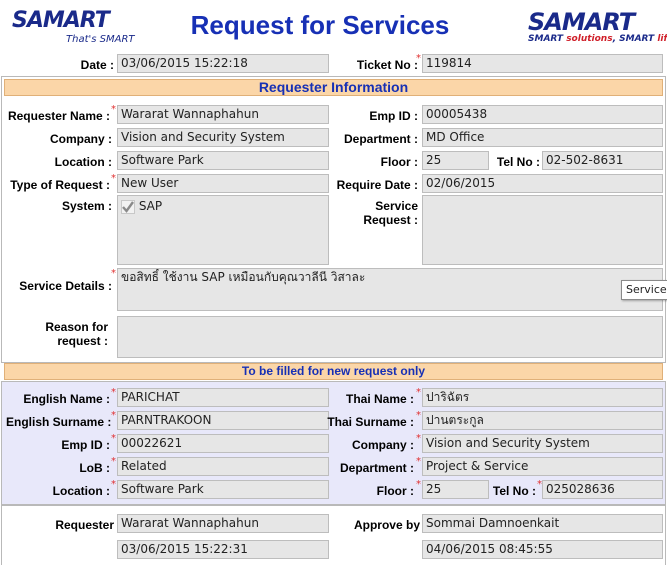 The image size is (667, 565). What do you see at coordinates (223, 63) in the screenshot?
I see `date-field: 03/06/2015 15:22:18` at bounding box center [223, 63].